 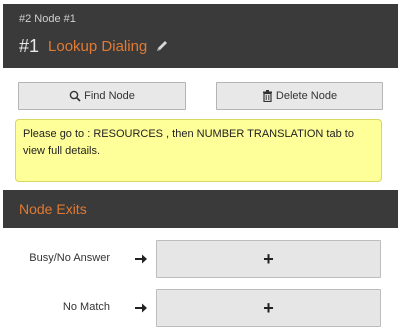 I want to click on exit-target-no-match: +, so click(x=268, y=308).